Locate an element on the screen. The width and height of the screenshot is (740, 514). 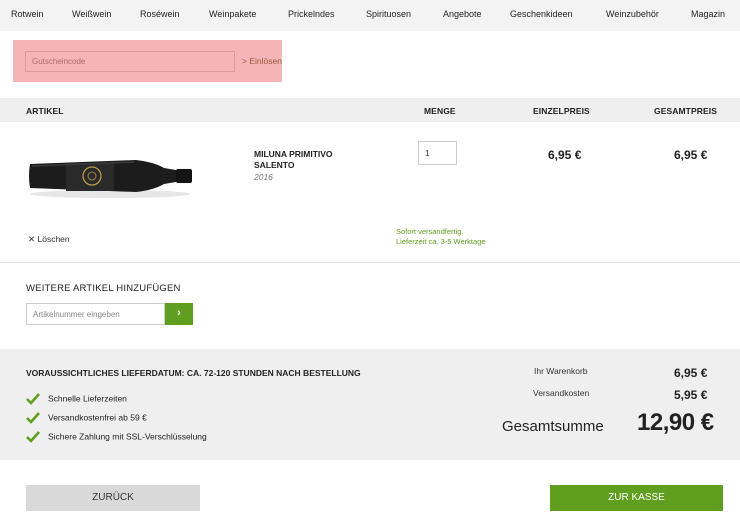
nav-item-prickelndes: Prickelndes is located at coordinates (311, 14).